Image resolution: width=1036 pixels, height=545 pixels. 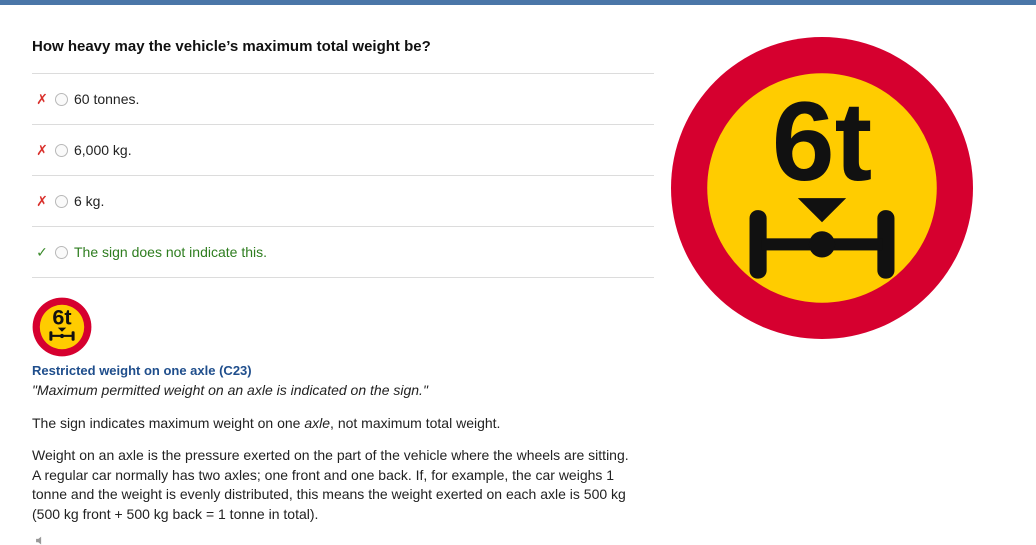 What do you see at coordinates (103, 150) in the screenshot?
I see `answer-label: 6,000 kg.` at bounding box center [103, 150].